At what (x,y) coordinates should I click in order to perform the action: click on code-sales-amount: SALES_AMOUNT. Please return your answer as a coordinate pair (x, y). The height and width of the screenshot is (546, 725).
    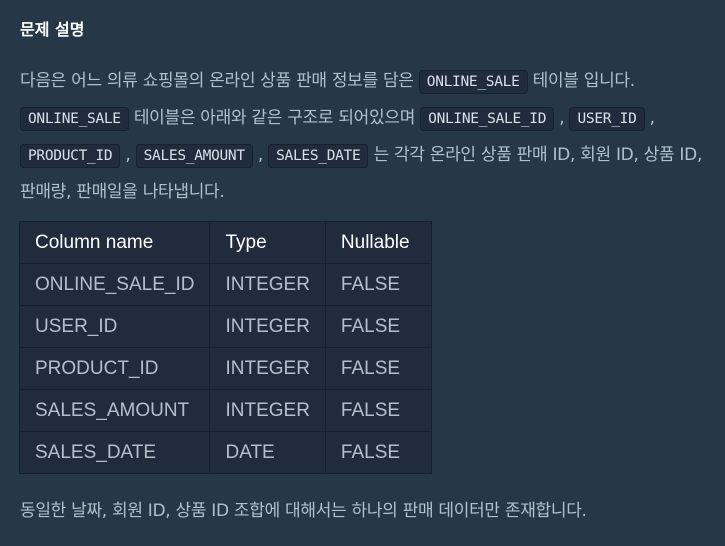
    Looking at the image, I should click on (194, 156).